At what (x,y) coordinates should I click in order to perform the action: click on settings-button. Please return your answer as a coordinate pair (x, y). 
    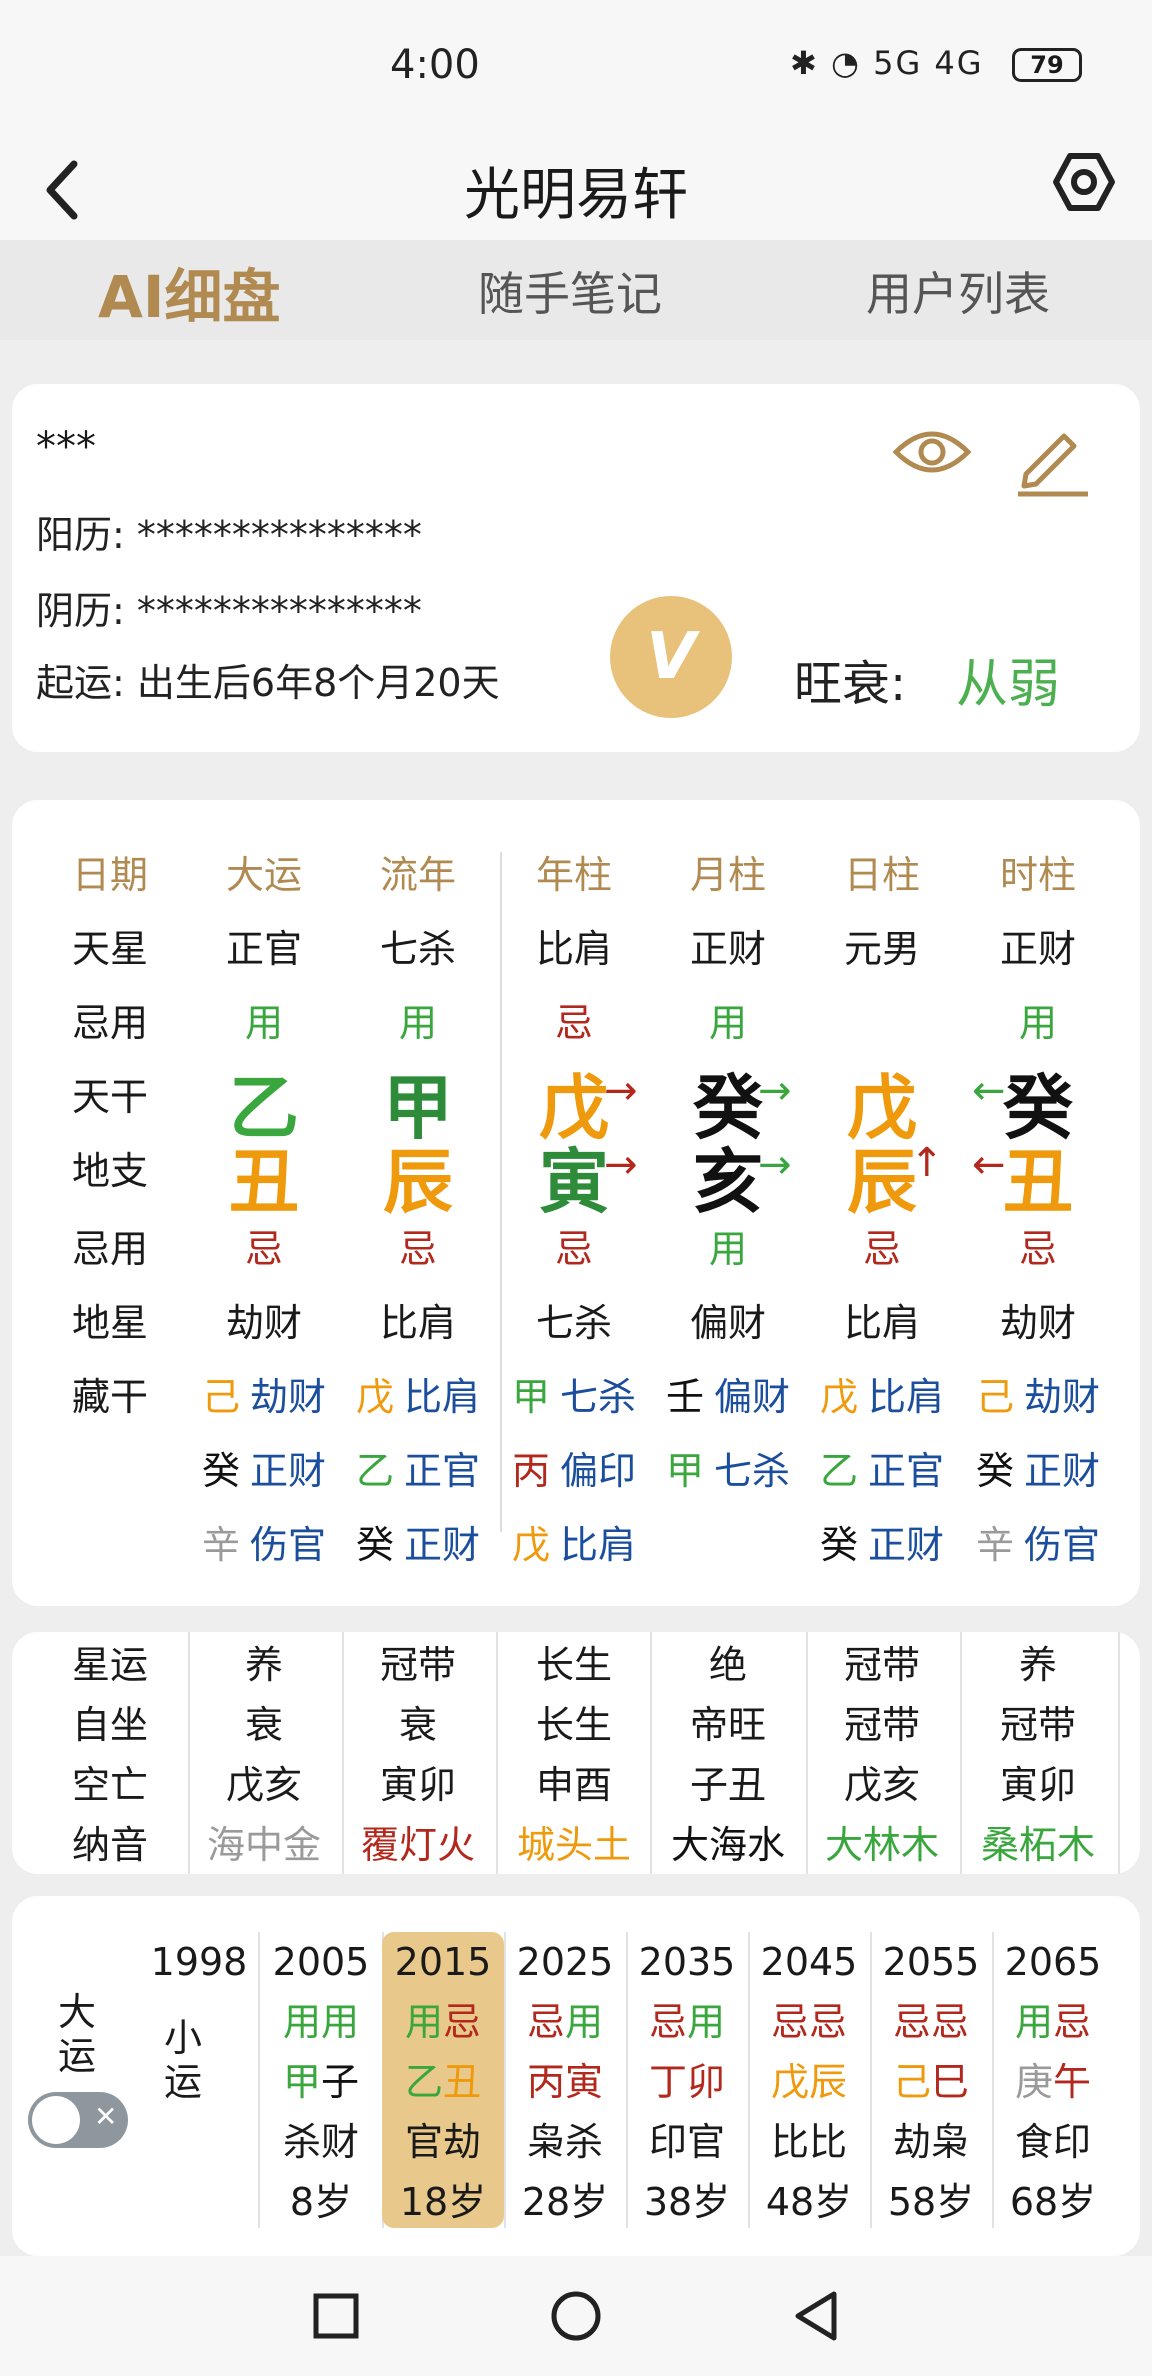
    Looking at the image, I should click on (1084, 182).